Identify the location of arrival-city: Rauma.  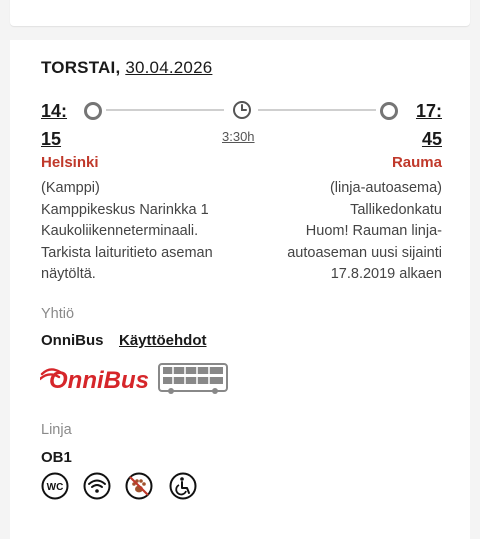
(416, 162).